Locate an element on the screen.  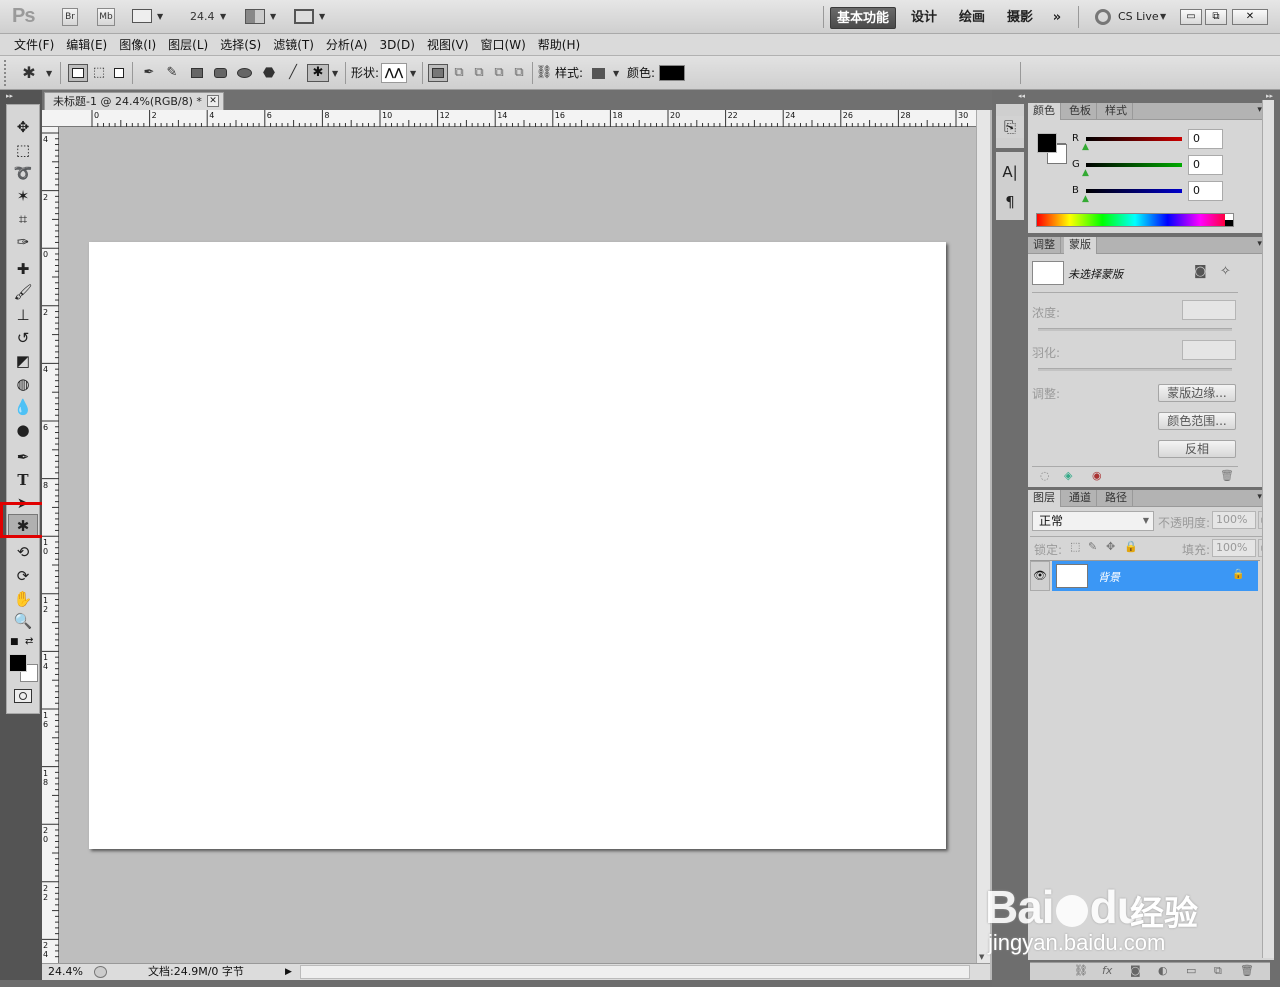
horizontal-scrollbar is located at coordinates (635, 972).